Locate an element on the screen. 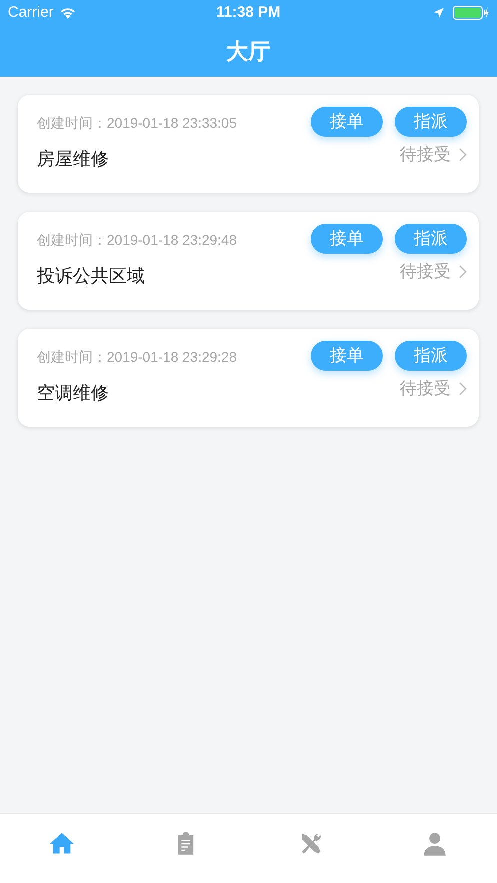 The width and height of the screenshot is (497, 883). order-card: 创建时间：2019-01-18 23:33:05 房屋维修 接单 指派 待接受 is located at coordinates (248, 144).